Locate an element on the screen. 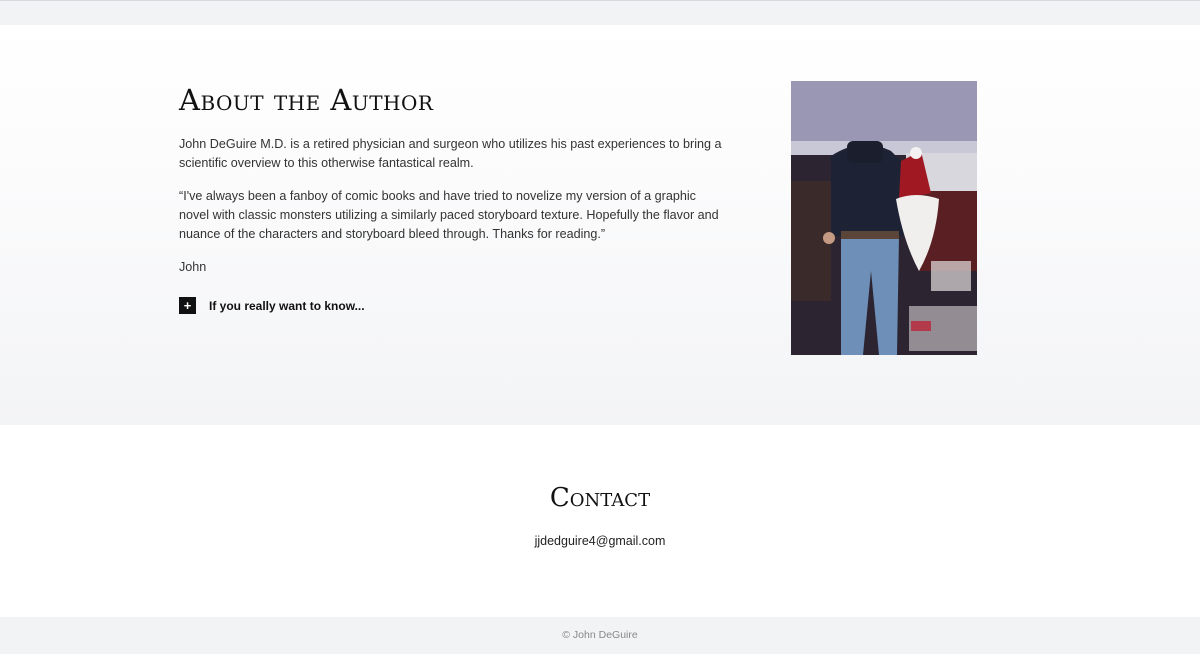  about-title: About the Author is located at coordinates (306, 100).